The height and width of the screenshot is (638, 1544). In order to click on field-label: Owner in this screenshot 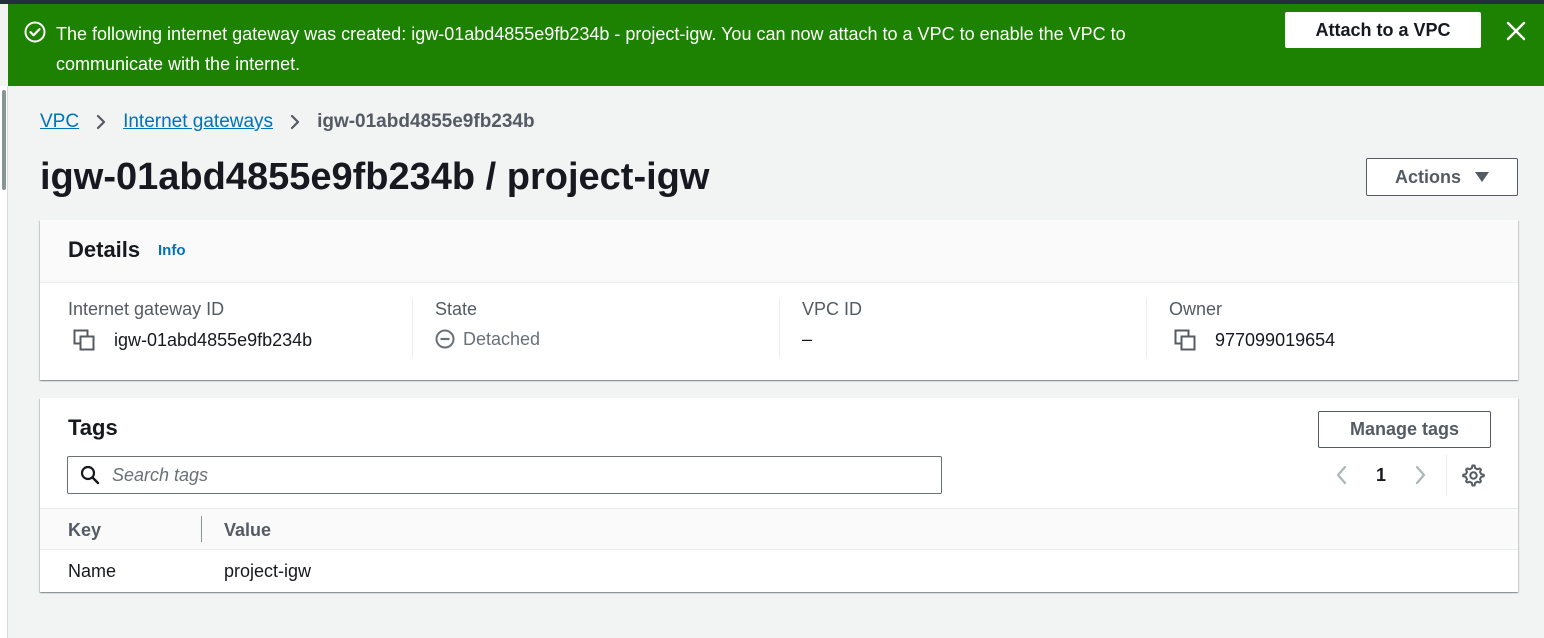, I will do `click(1196, 309)`.